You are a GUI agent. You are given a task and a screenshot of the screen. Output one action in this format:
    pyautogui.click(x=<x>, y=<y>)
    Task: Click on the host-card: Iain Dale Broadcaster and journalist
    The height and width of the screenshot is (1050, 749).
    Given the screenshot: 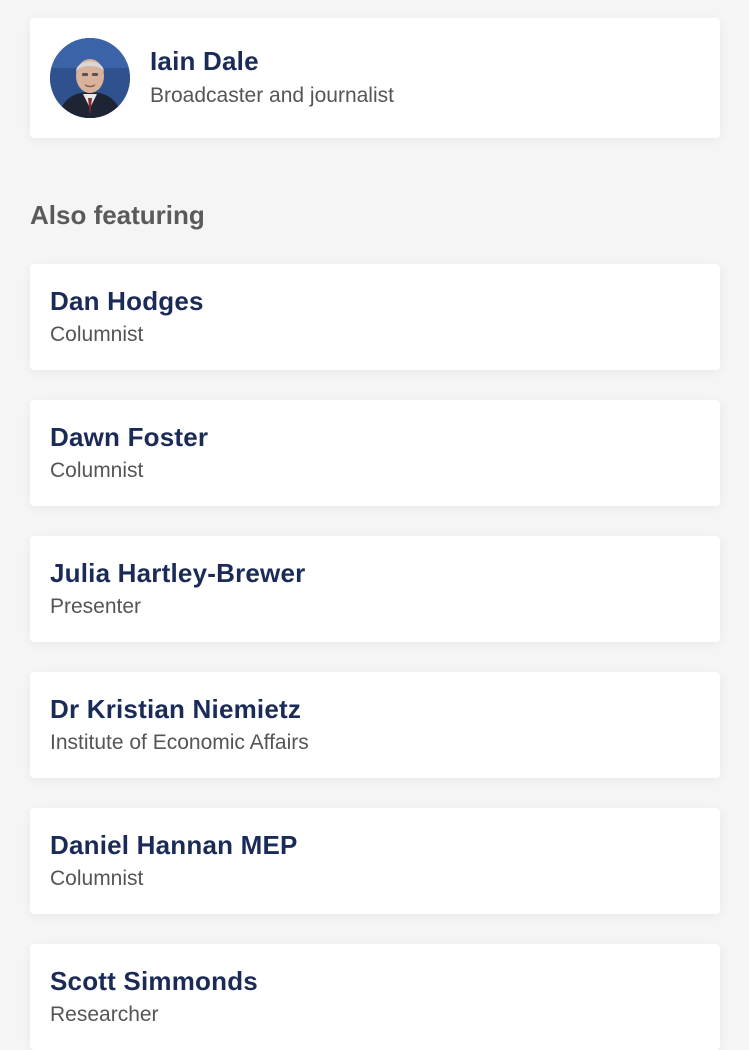 What is the action you would take?
    pyautogui.click(x=375, y=78)
    